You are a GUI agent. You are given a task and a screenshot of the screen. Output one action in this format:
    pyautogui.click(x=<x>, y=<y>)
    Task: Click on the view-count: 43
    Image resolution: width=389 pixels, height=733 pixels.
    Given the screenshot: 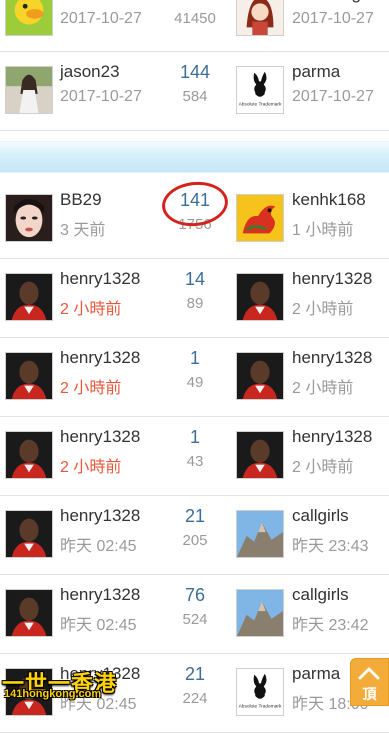 What is the action you would take?
    pyautogui.click(x=195, y=461)
    